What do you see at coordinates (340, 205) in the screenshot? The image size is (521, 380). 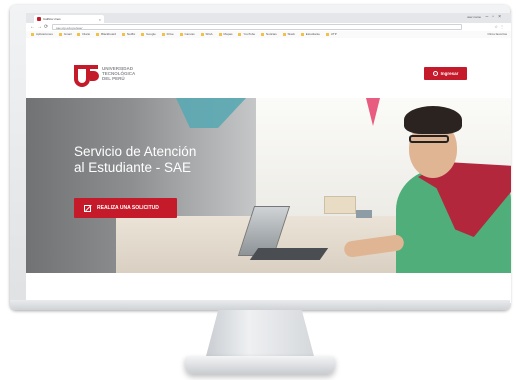 I see `desk-boxes` at bounding box center [340, 205].